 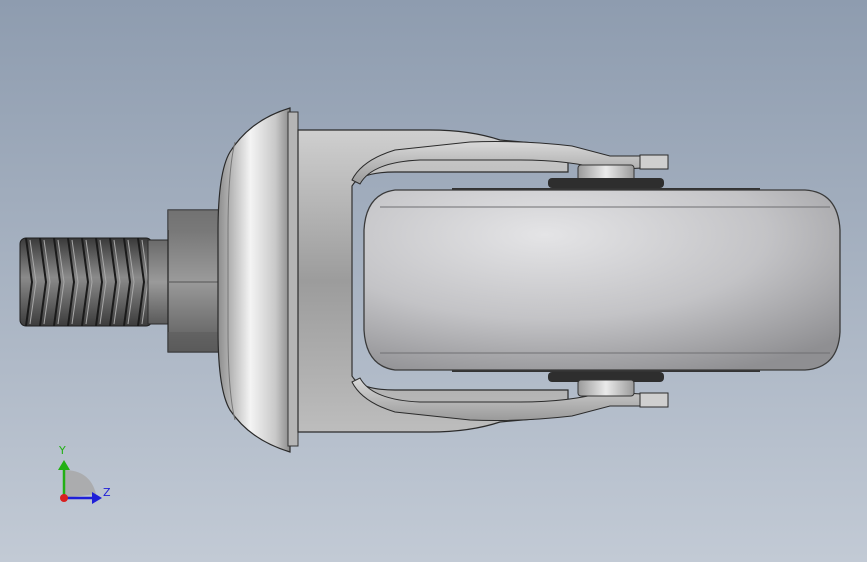 What do you see at coordinates (95, 282) in the screenshot?
I see `threaded-stem` at bounding box center [95, 282].